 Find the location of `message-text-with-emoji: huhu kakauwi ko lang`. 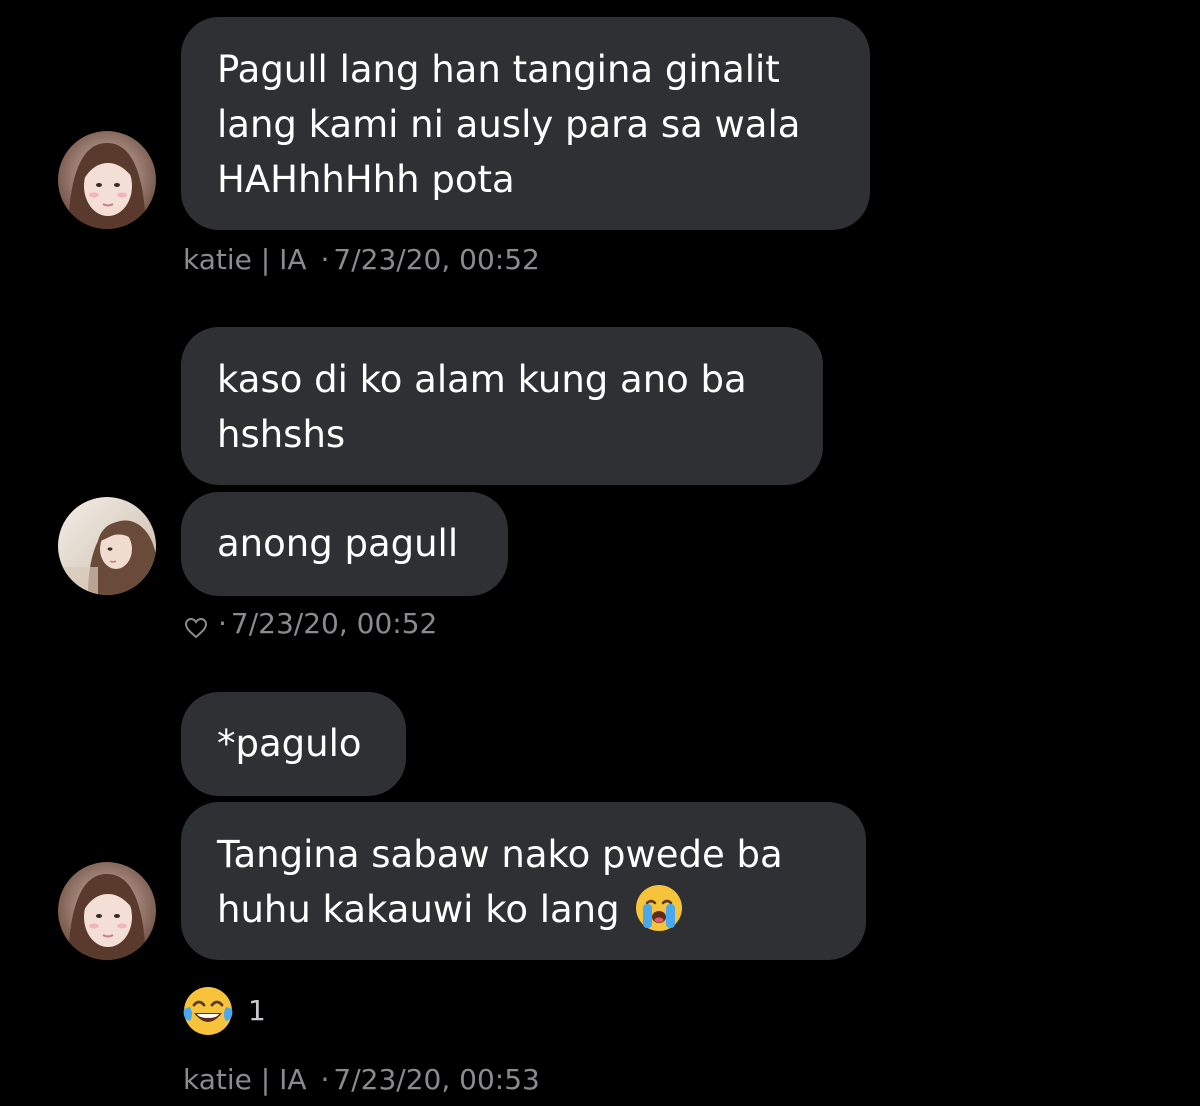

message-text-with-emoji: huhu kakauwi ko lang is located at coordinates (523, 909).